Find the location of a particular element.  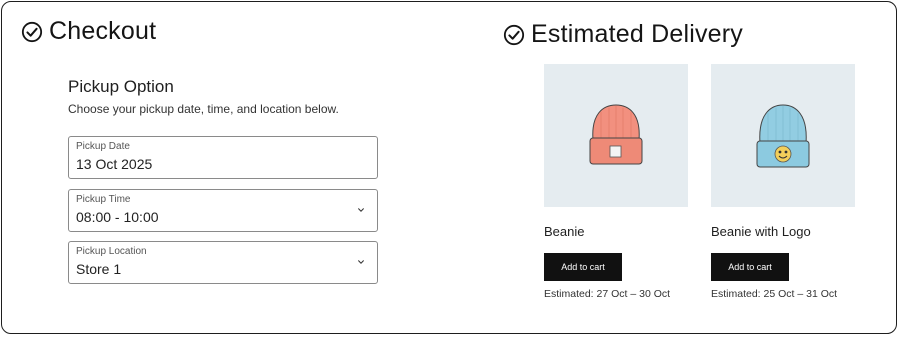

product-name: Beanie with Logo is located at coordinates (783, 231).